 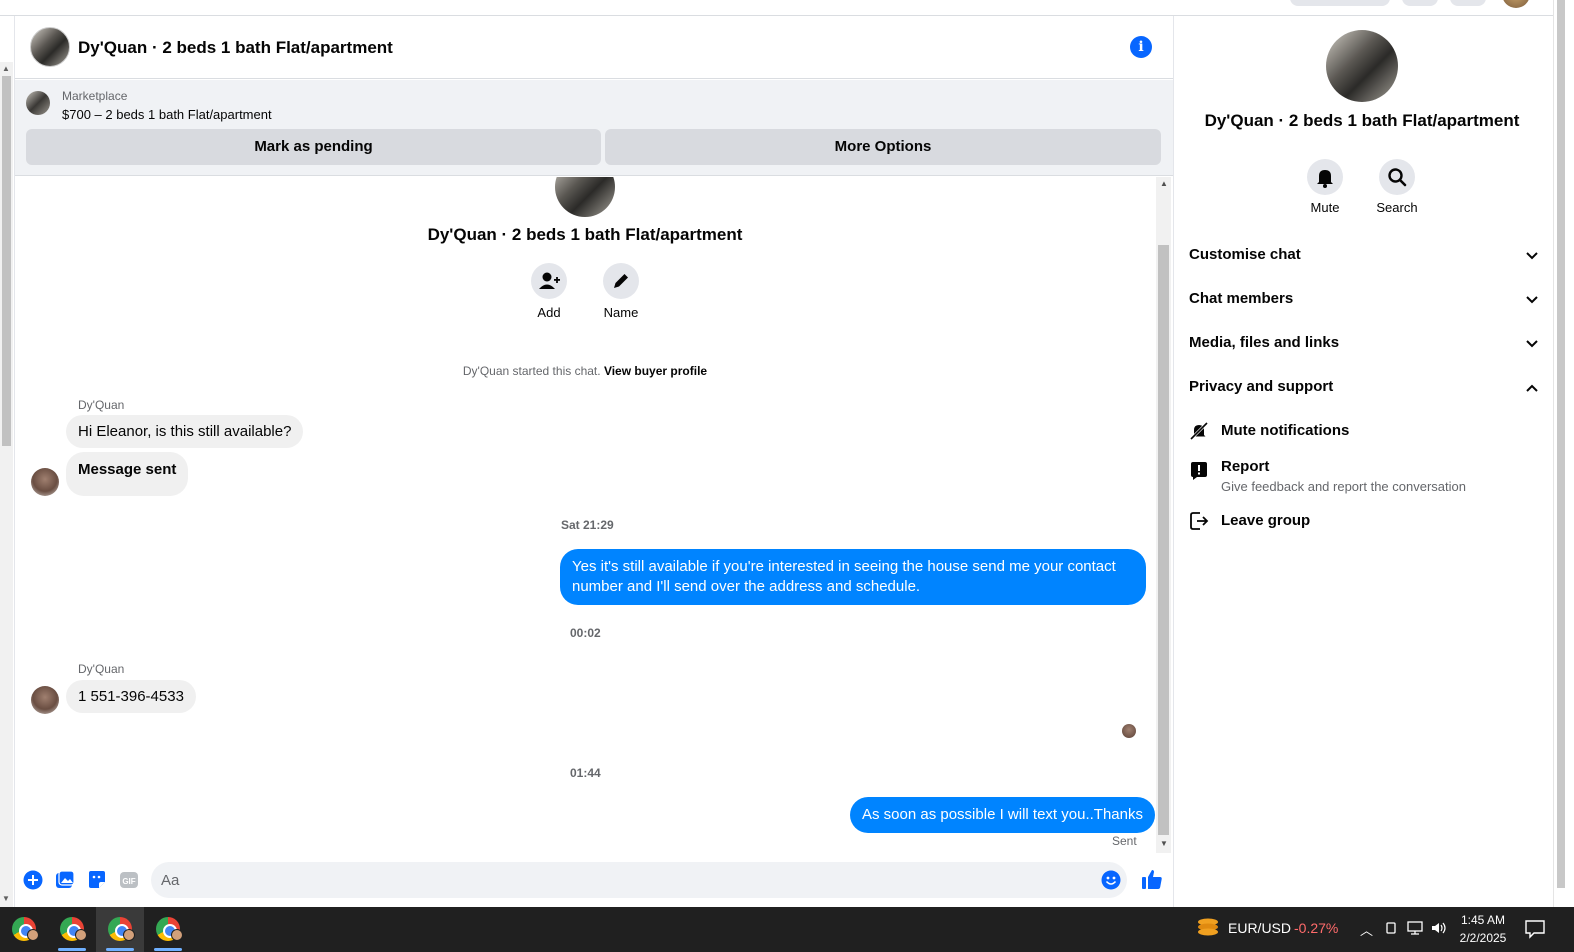 I want to click on timestamp: 00:02, so click(x=585, y=633).